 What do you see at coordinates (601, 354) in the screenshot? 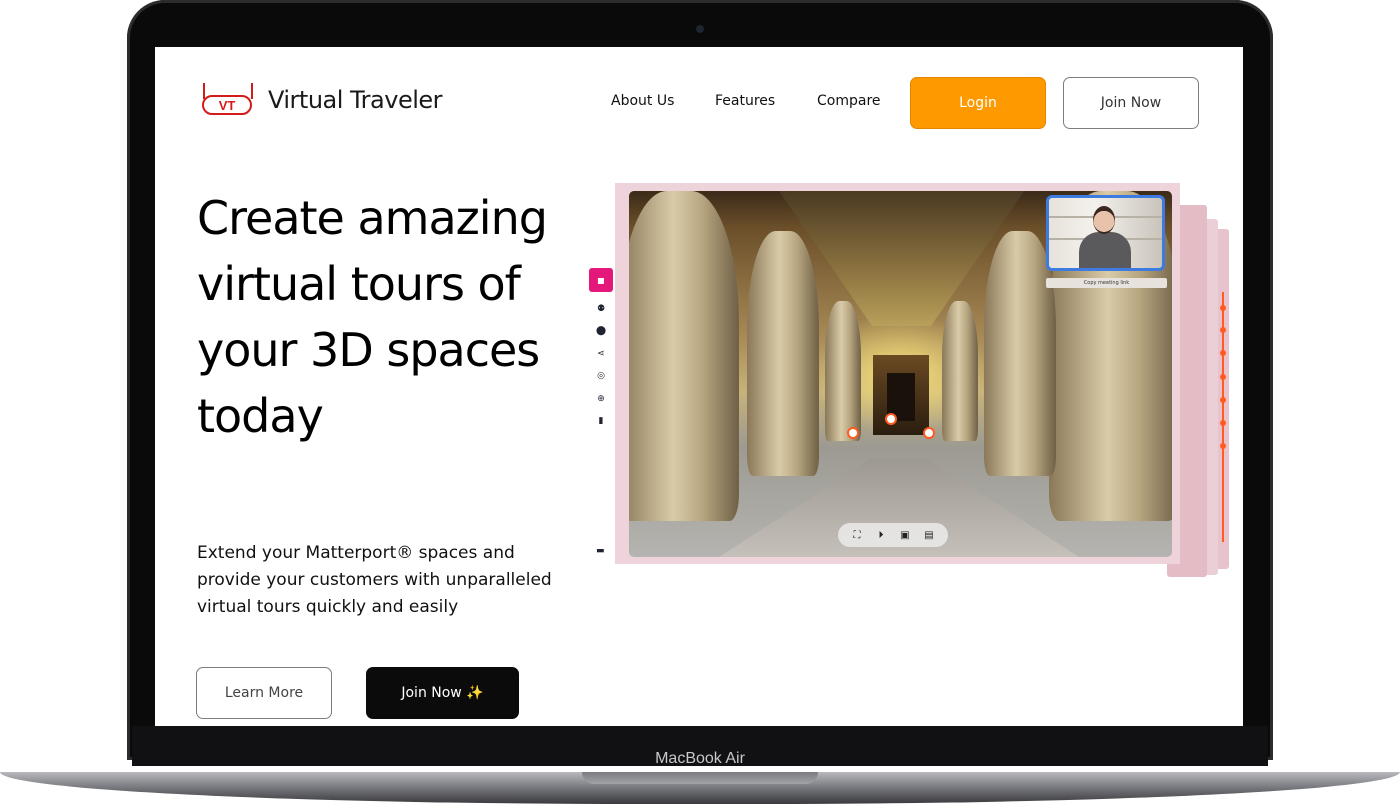
I see `share-icon: ⋖` at bounding box center [601, 354].